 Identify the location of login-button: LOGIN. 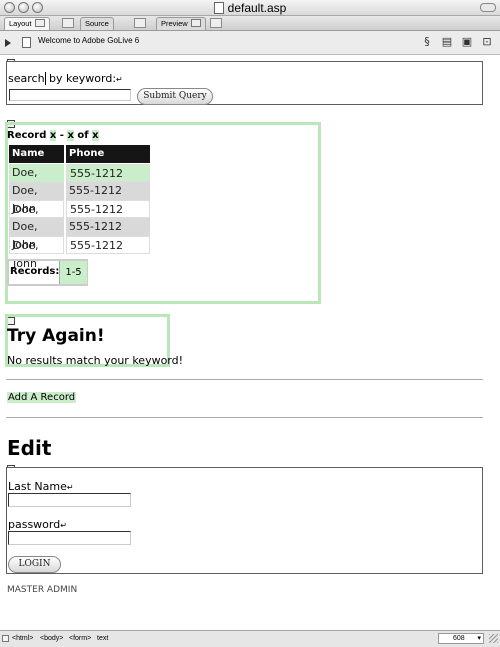
(34, 564).